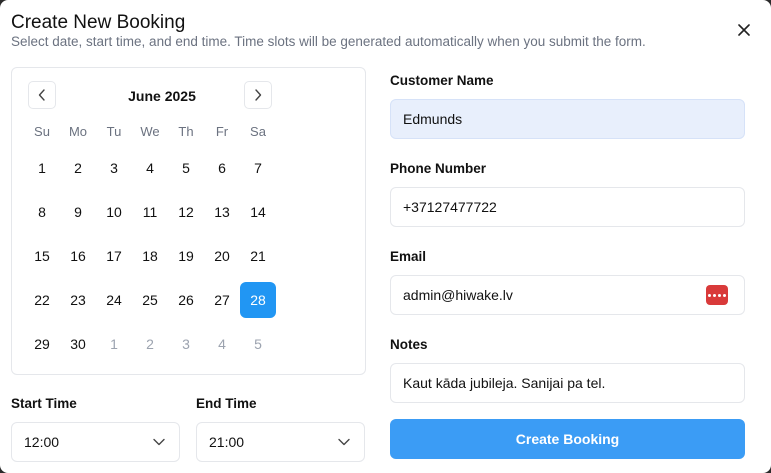 The height and width of the screenshot is (473, 771). I want to click on calendar-week-row: 22 23 24 25 26 27 28, so click(150, 304).